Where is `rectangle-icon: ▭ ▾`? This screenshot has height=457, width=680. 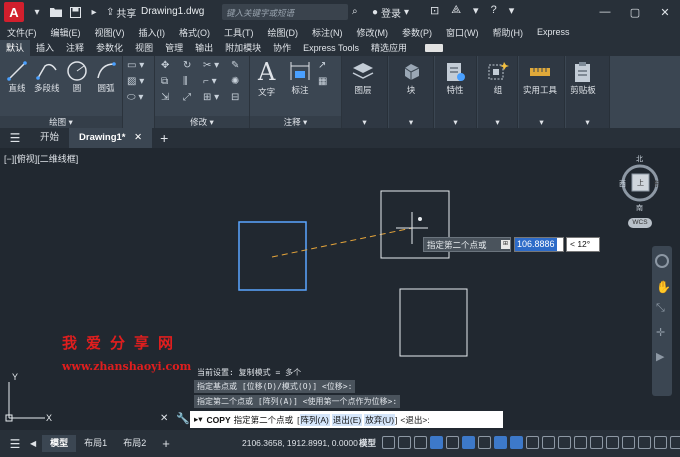 rectangle-icon: ▭ ▾ is located at coordinates (135, 65).